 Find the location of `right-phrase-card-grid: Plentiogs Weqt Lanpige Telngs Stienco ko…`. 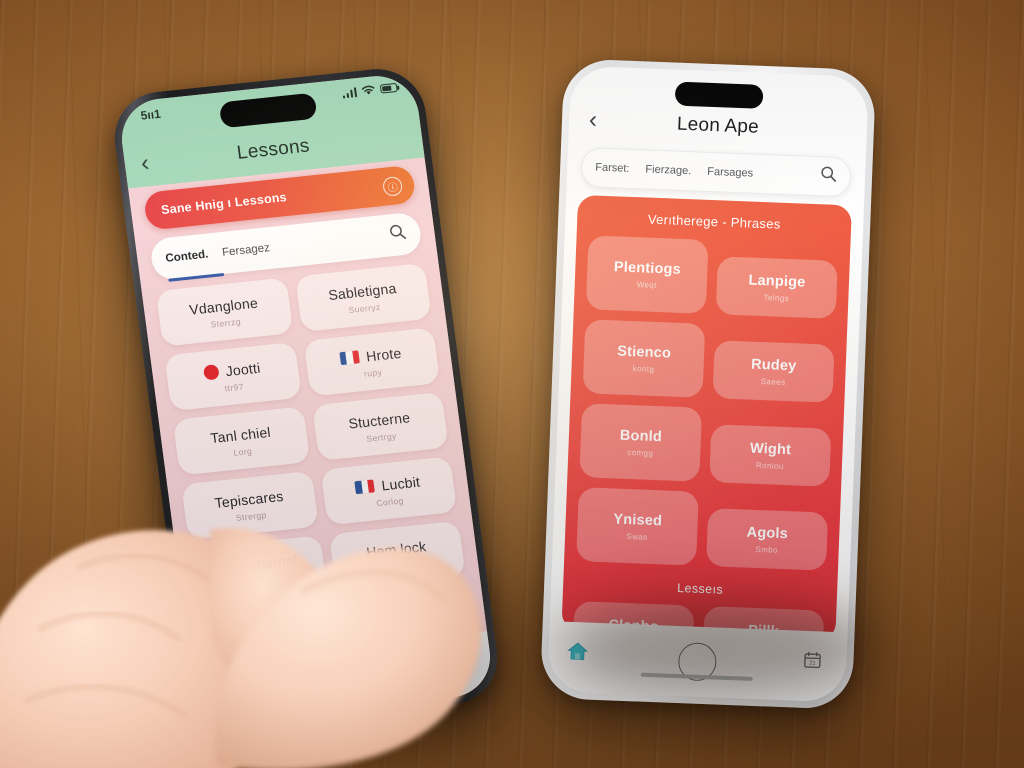

right-phrase-card-grid: Plentiogs Weqt Lanpige Telngs Stienco ko… is located at coordinates (705, 438).